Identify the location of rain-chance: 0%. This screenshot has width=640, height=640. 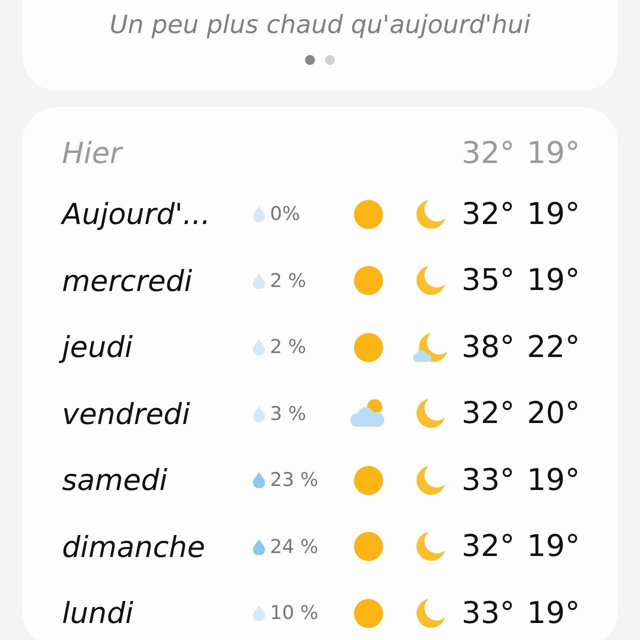
(285, 214).